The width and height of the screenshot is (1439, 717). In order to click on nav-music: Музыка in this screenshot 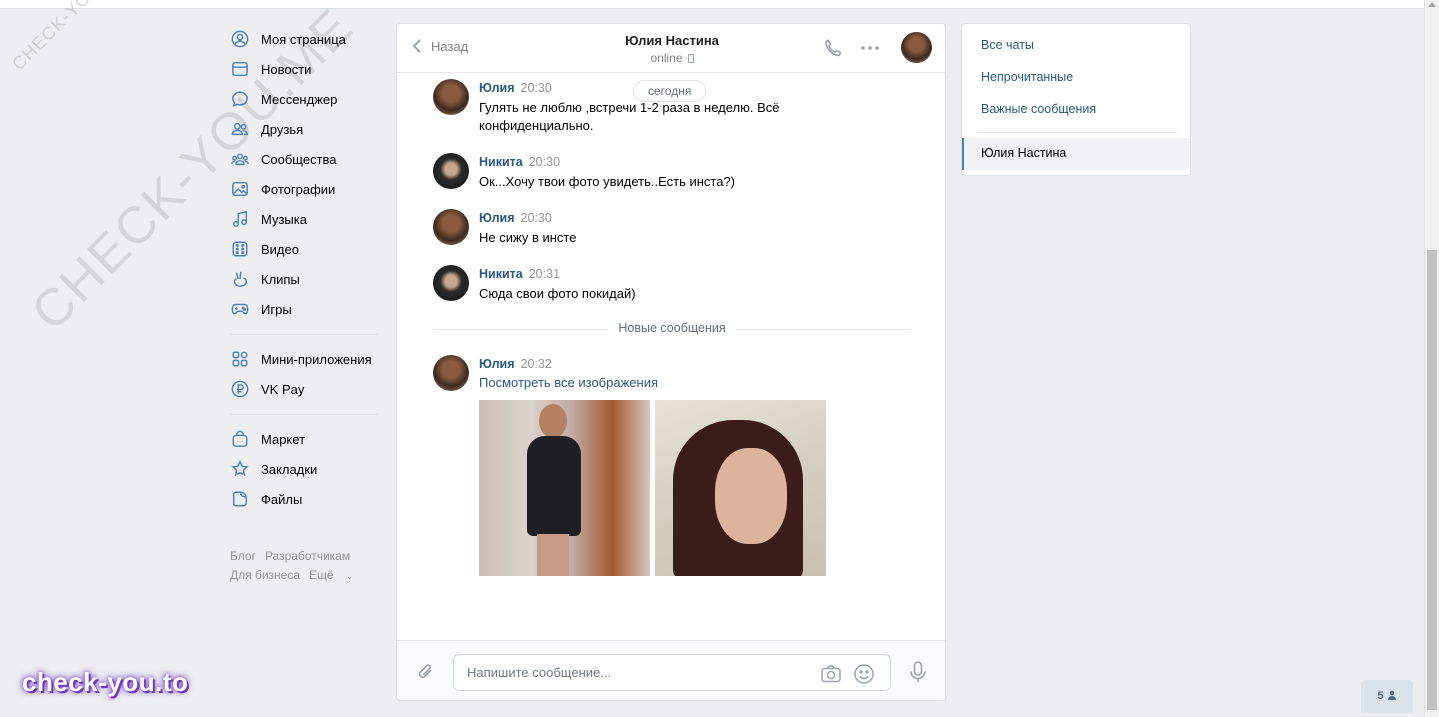, I will do `click(305, 219)`.